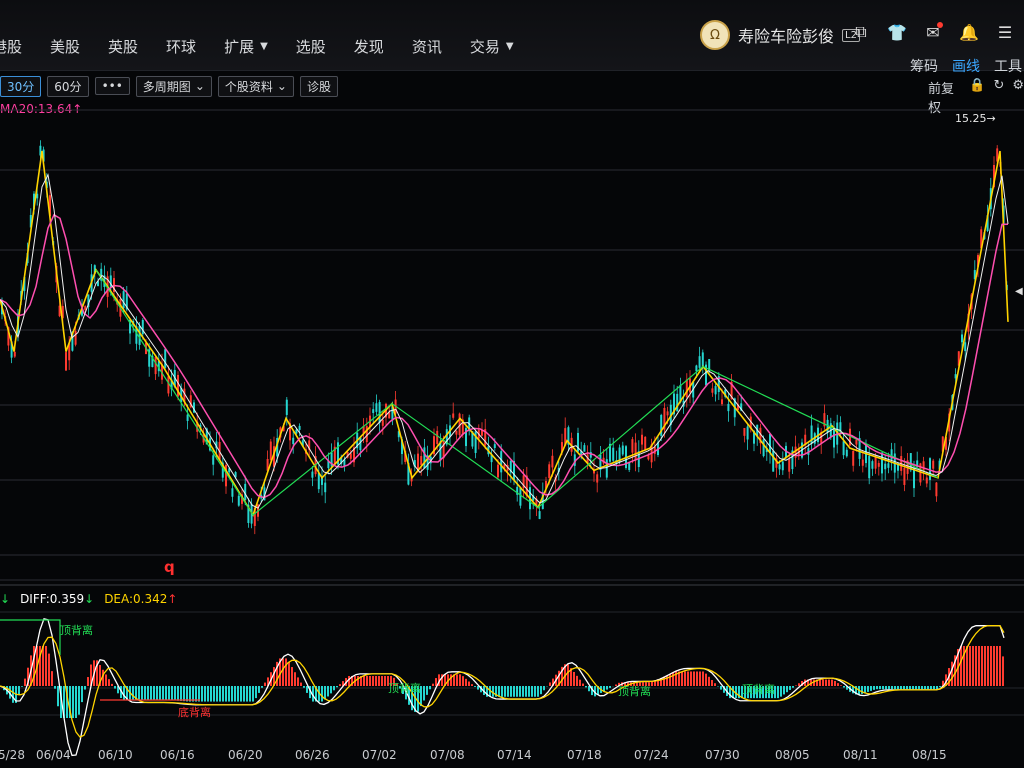 The width and height of the screenshot is (1024, 768). I want to click on diff-value: DIFF:0.359↓, so click(57, 599).